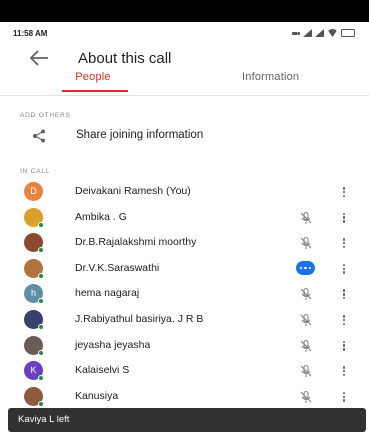 The width and height of the screenshot is (369, 443). Describe the element at coordinates (113, 344) in the screenshot. I see `participant-name: jeyasha jeyasha` at that location.